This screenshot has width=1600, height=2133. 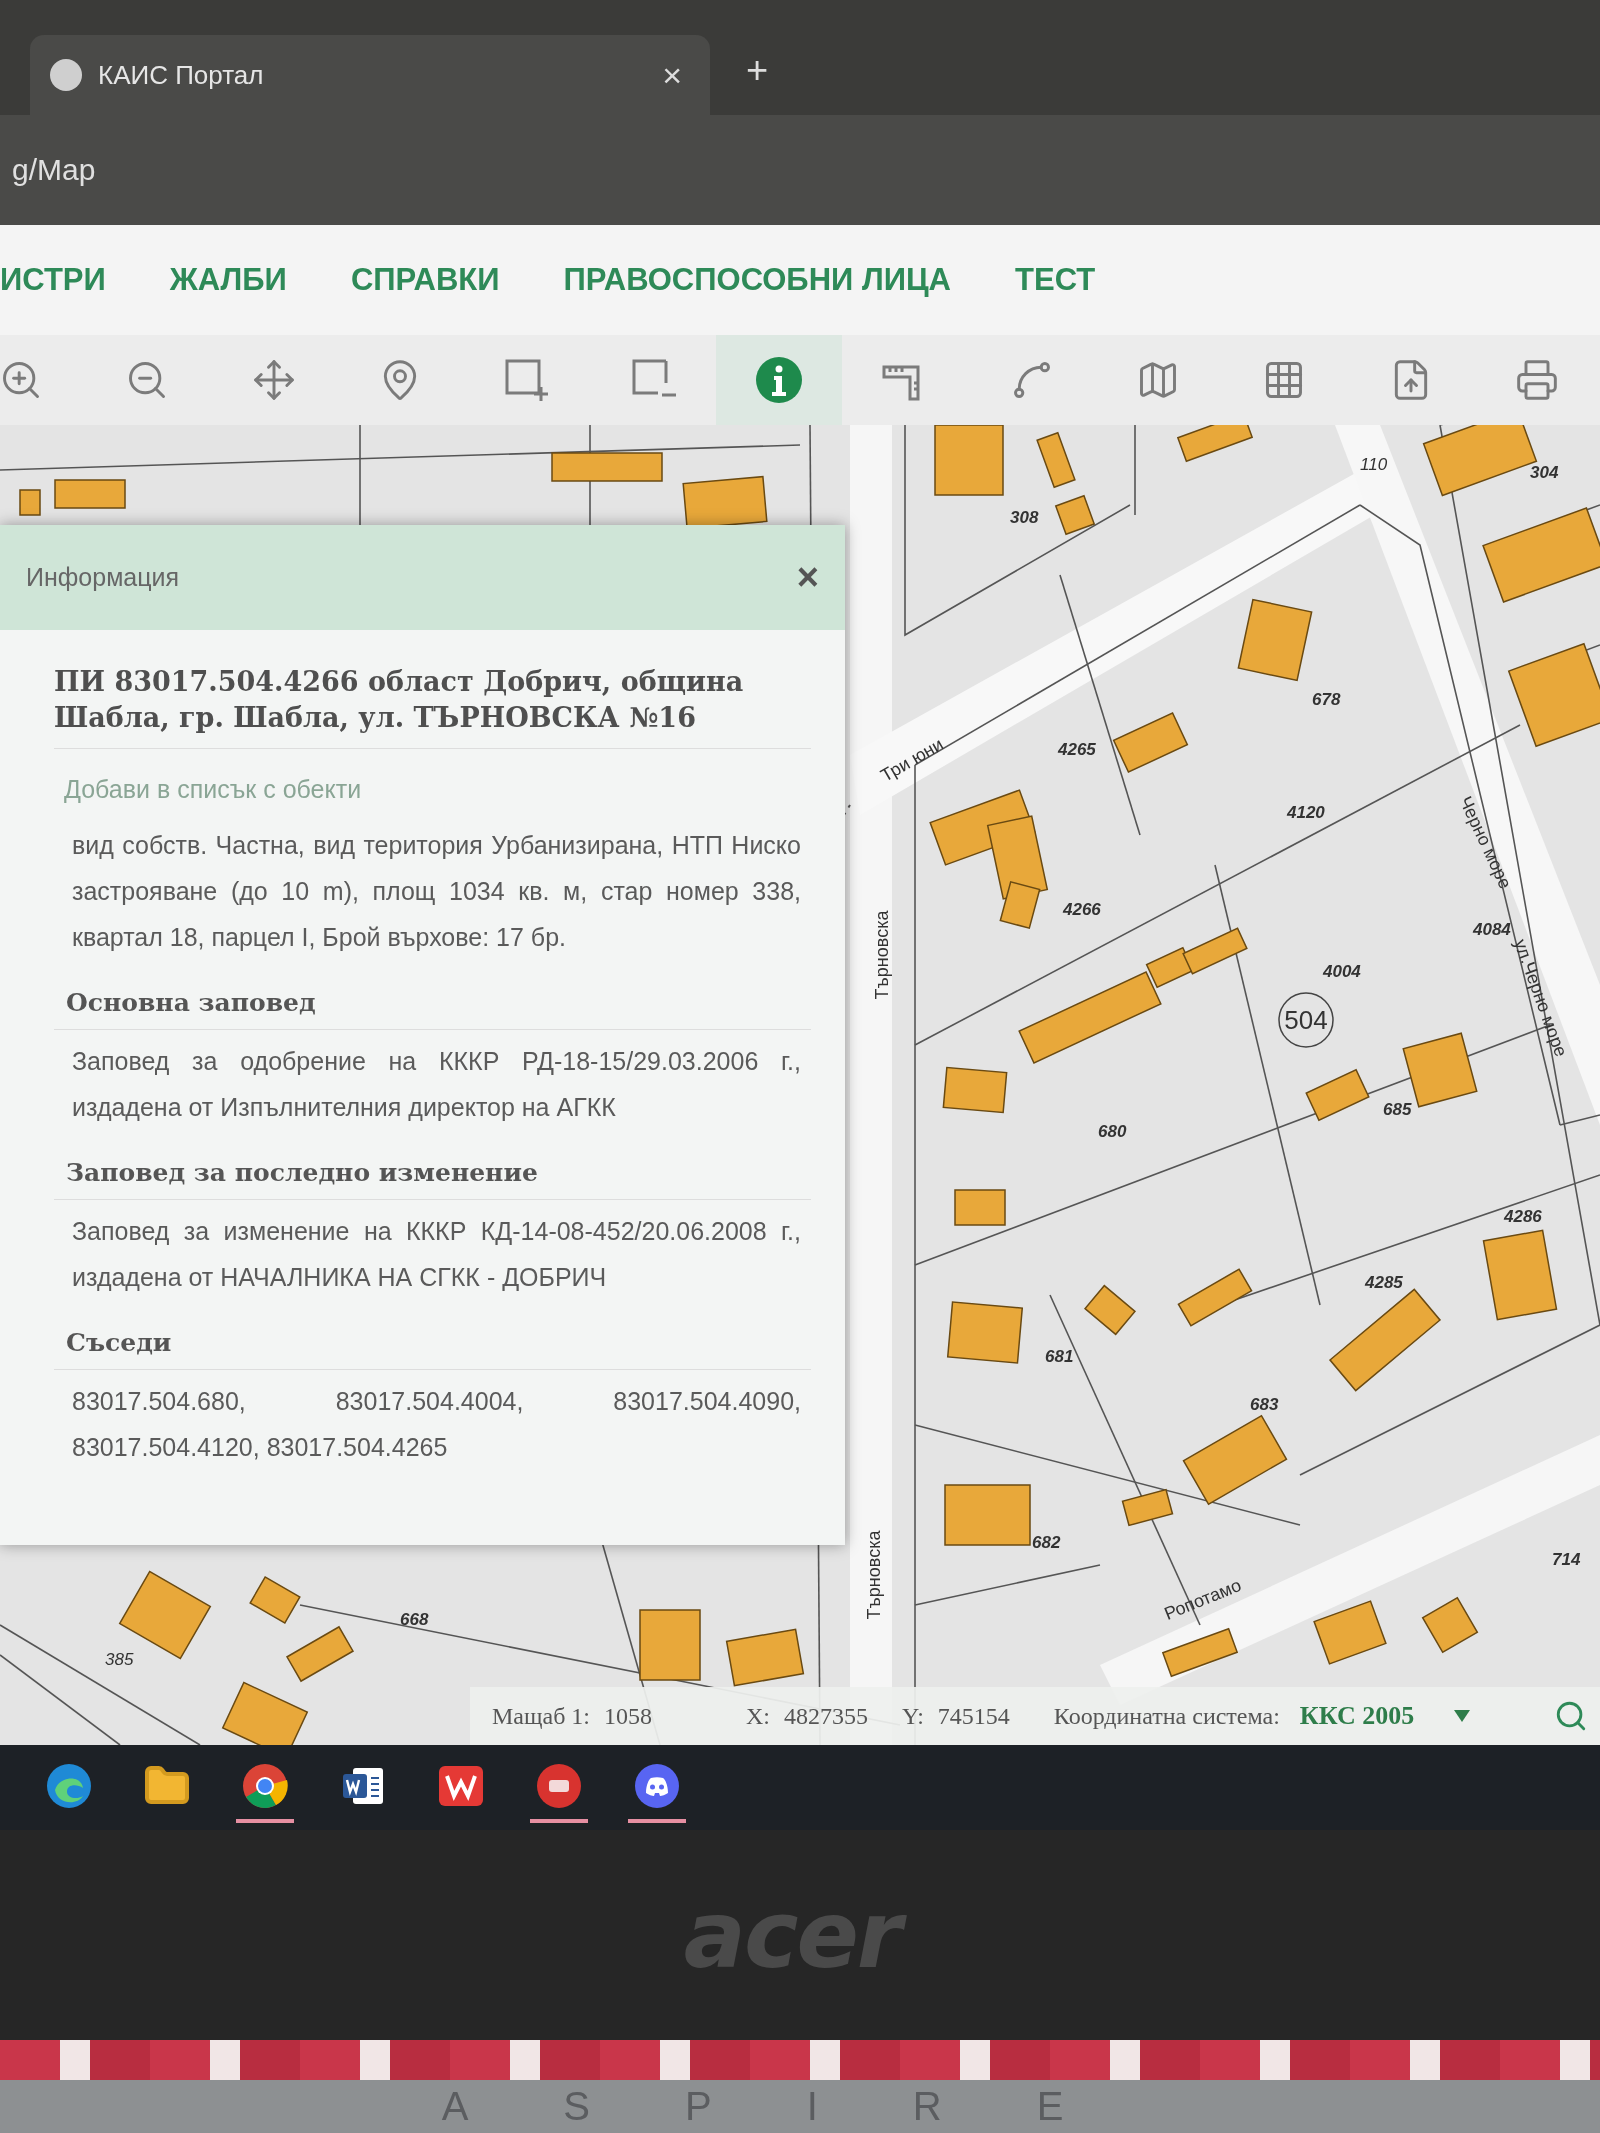 What do you see at coordinates (1264, 1404) in the screenshot?
I see `parcel-number: 683` at bounding box center [1264, 1404].